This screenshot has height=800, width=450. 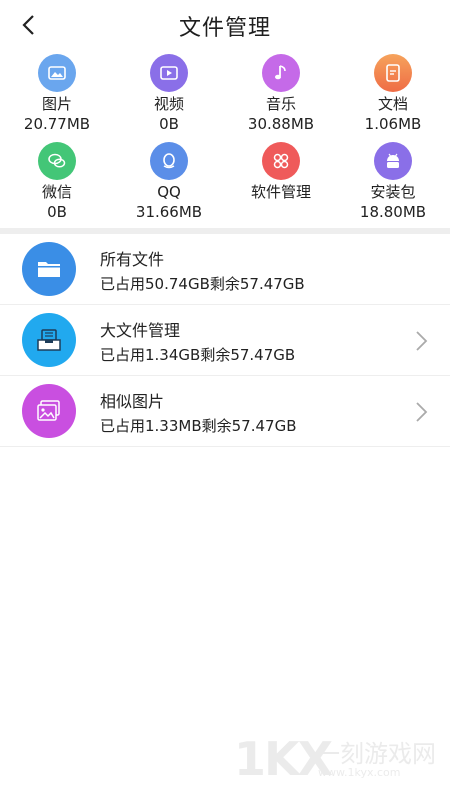 What do you see at coordinates (224, 28) in the screenshot?
I see `page-title: 文件管理` at bounding box center [224, 28].